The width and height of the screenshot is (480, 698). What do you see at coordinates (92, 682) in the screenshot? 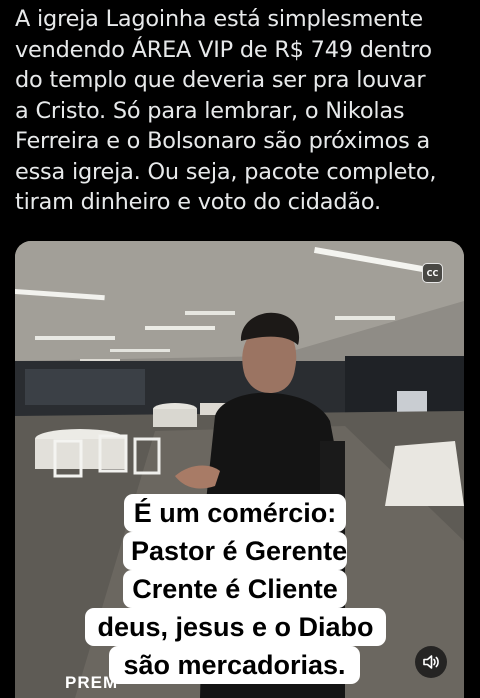
I see `video-overlay-text: PREM` at bounding box center [92, 682].